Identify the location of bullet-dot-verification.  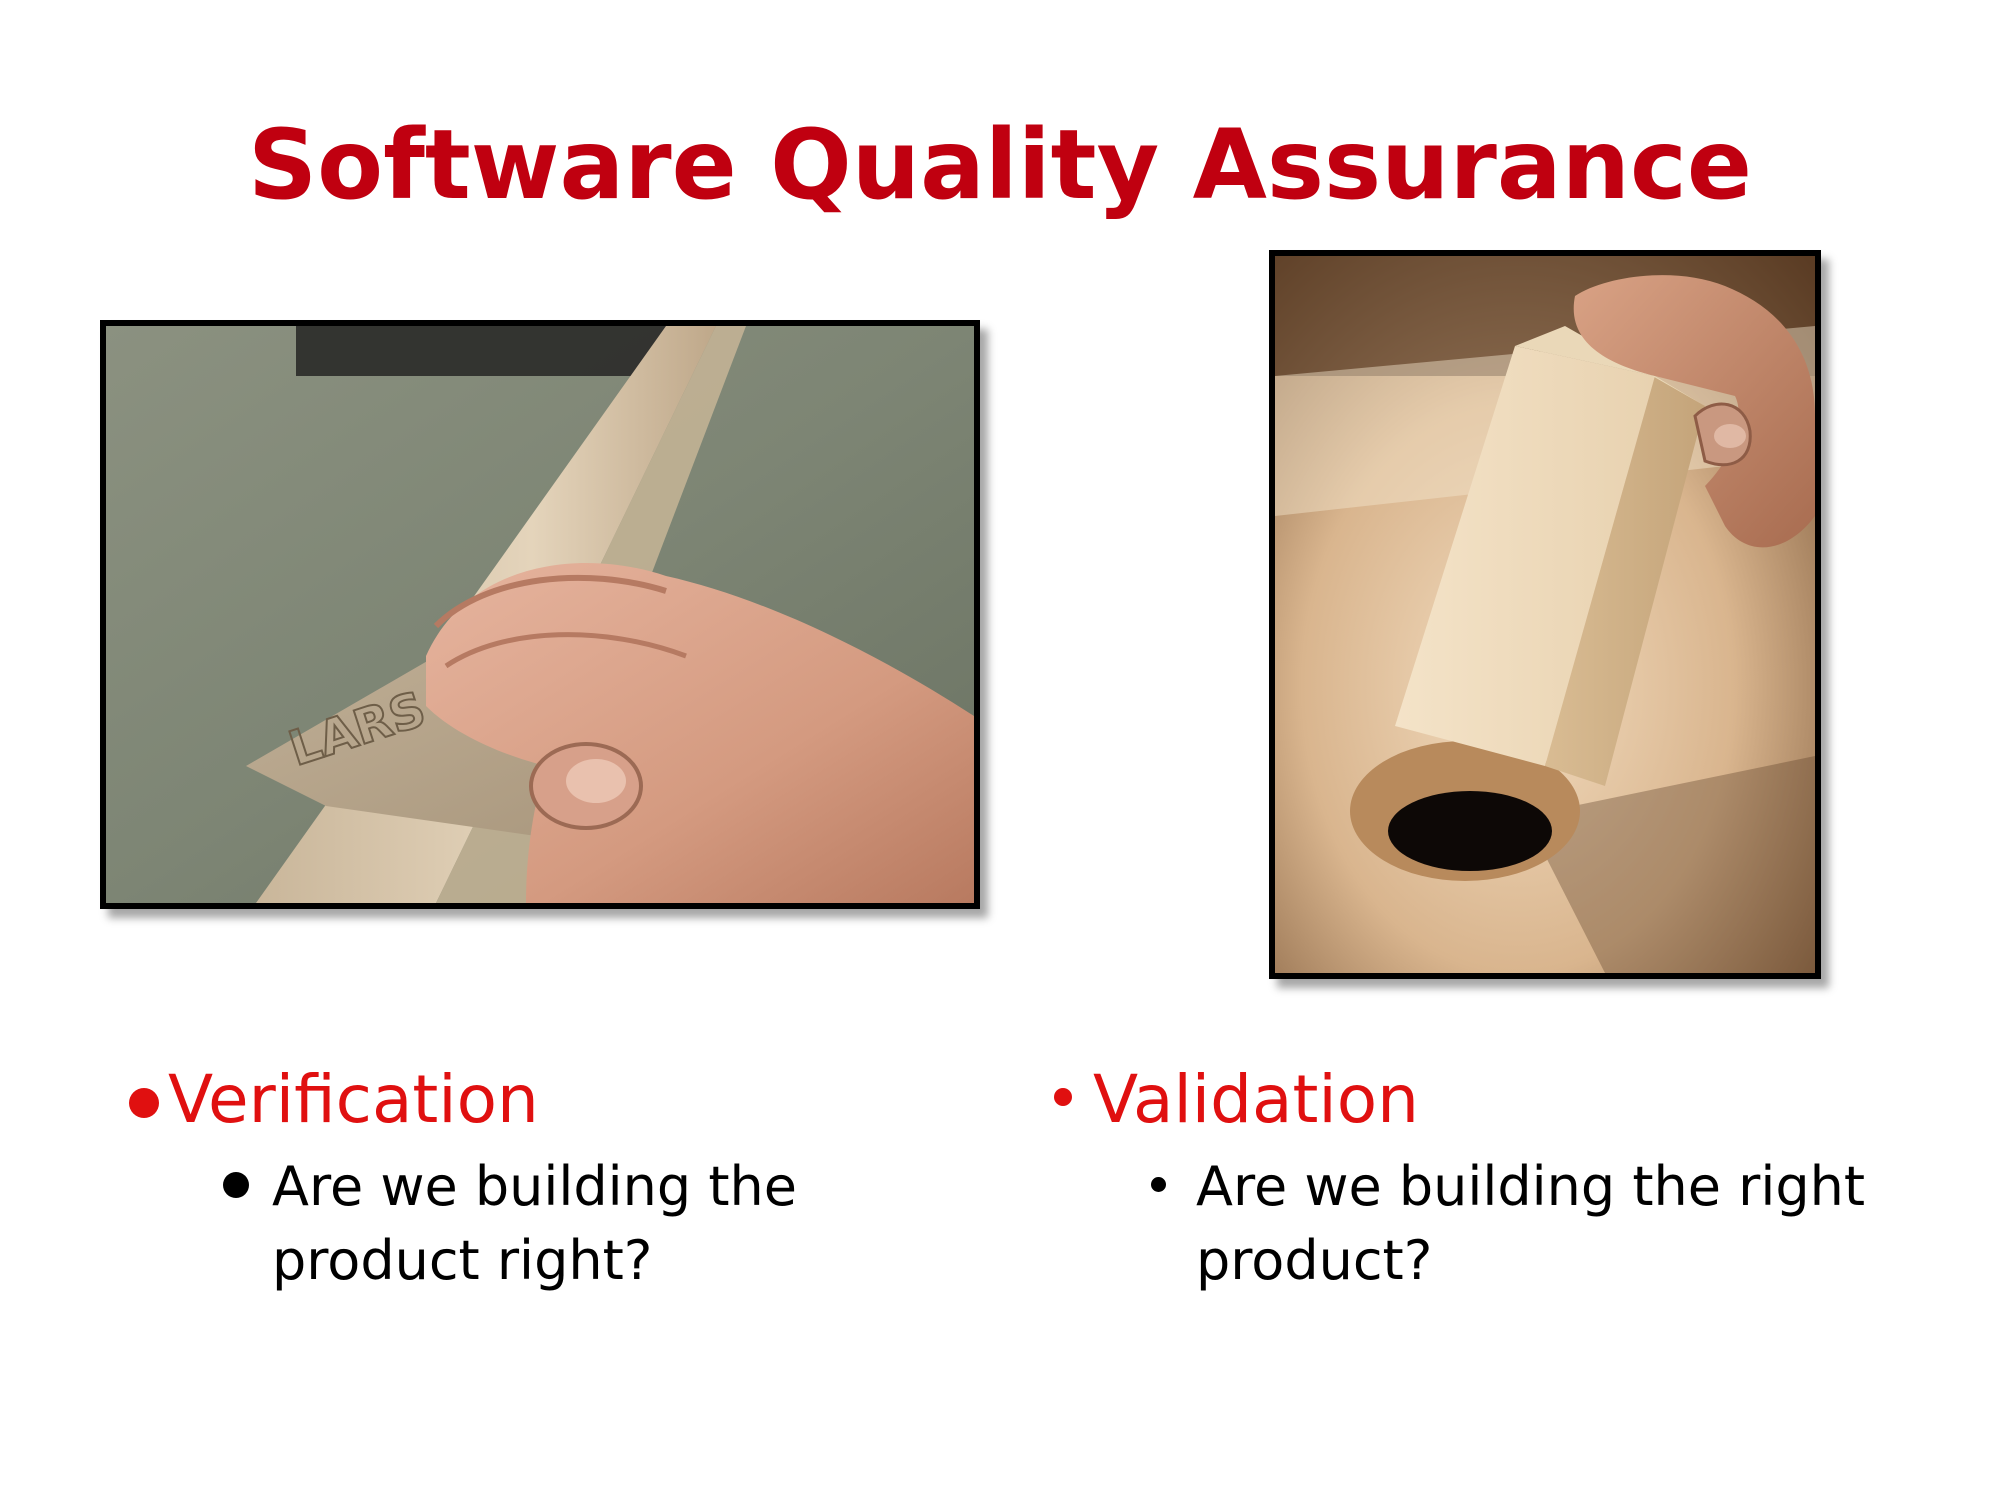
(144, 1103).